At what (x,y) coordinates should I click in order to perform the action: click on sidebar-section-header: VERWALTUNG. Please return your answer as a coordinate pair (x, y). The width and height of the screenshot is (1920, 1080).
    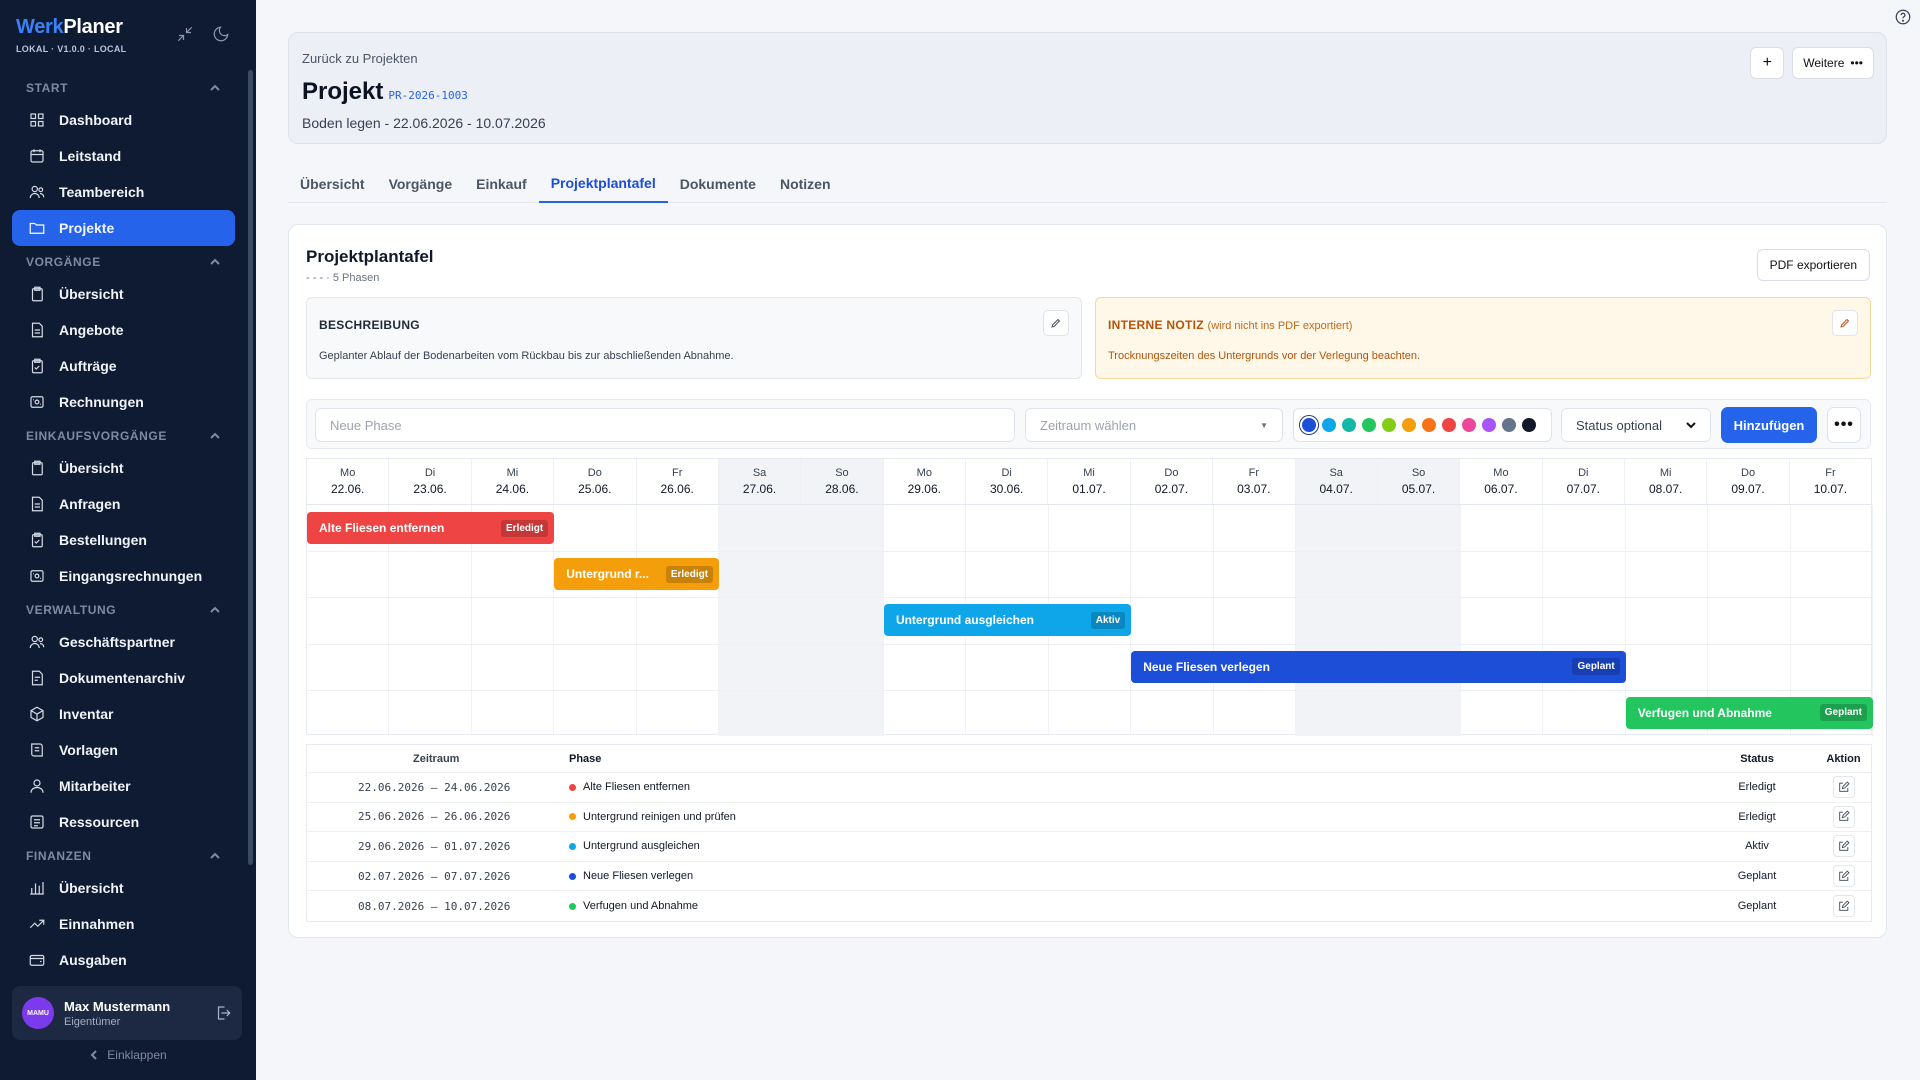
    Looking at the image, I should click on (123, 610).